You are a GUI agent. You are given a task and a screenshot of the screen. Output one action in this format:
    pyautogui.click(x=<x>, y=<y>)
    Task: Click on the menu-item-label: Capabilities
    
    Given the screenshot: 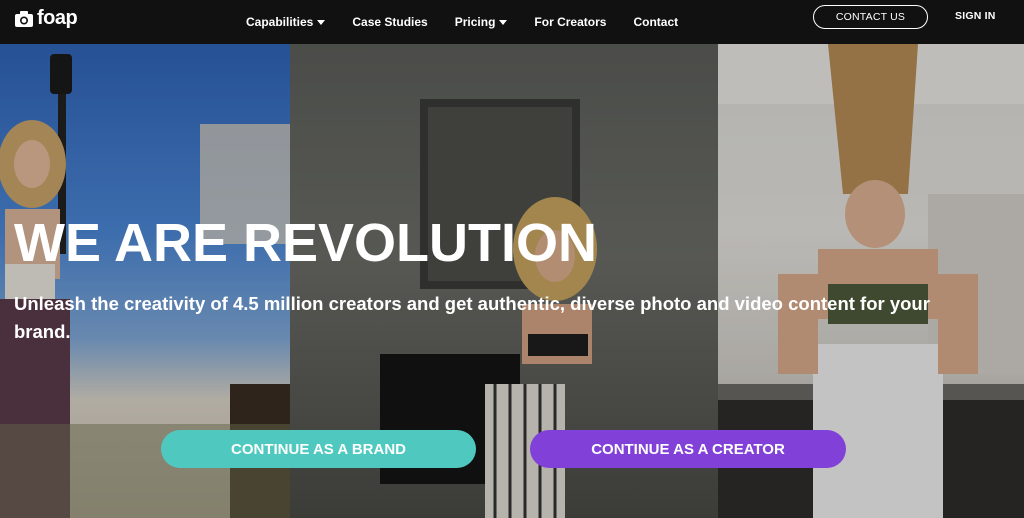 What is the action you would take?
    pyautogui.click(x=280, y=22)
    